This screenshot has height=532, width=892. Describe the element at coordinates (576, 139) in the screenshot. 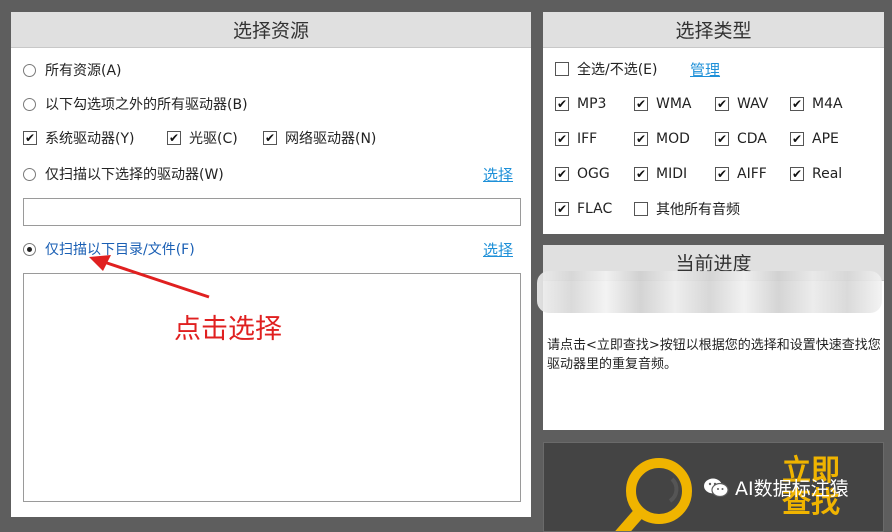

I see `format-checkbox: IFF` at that location.